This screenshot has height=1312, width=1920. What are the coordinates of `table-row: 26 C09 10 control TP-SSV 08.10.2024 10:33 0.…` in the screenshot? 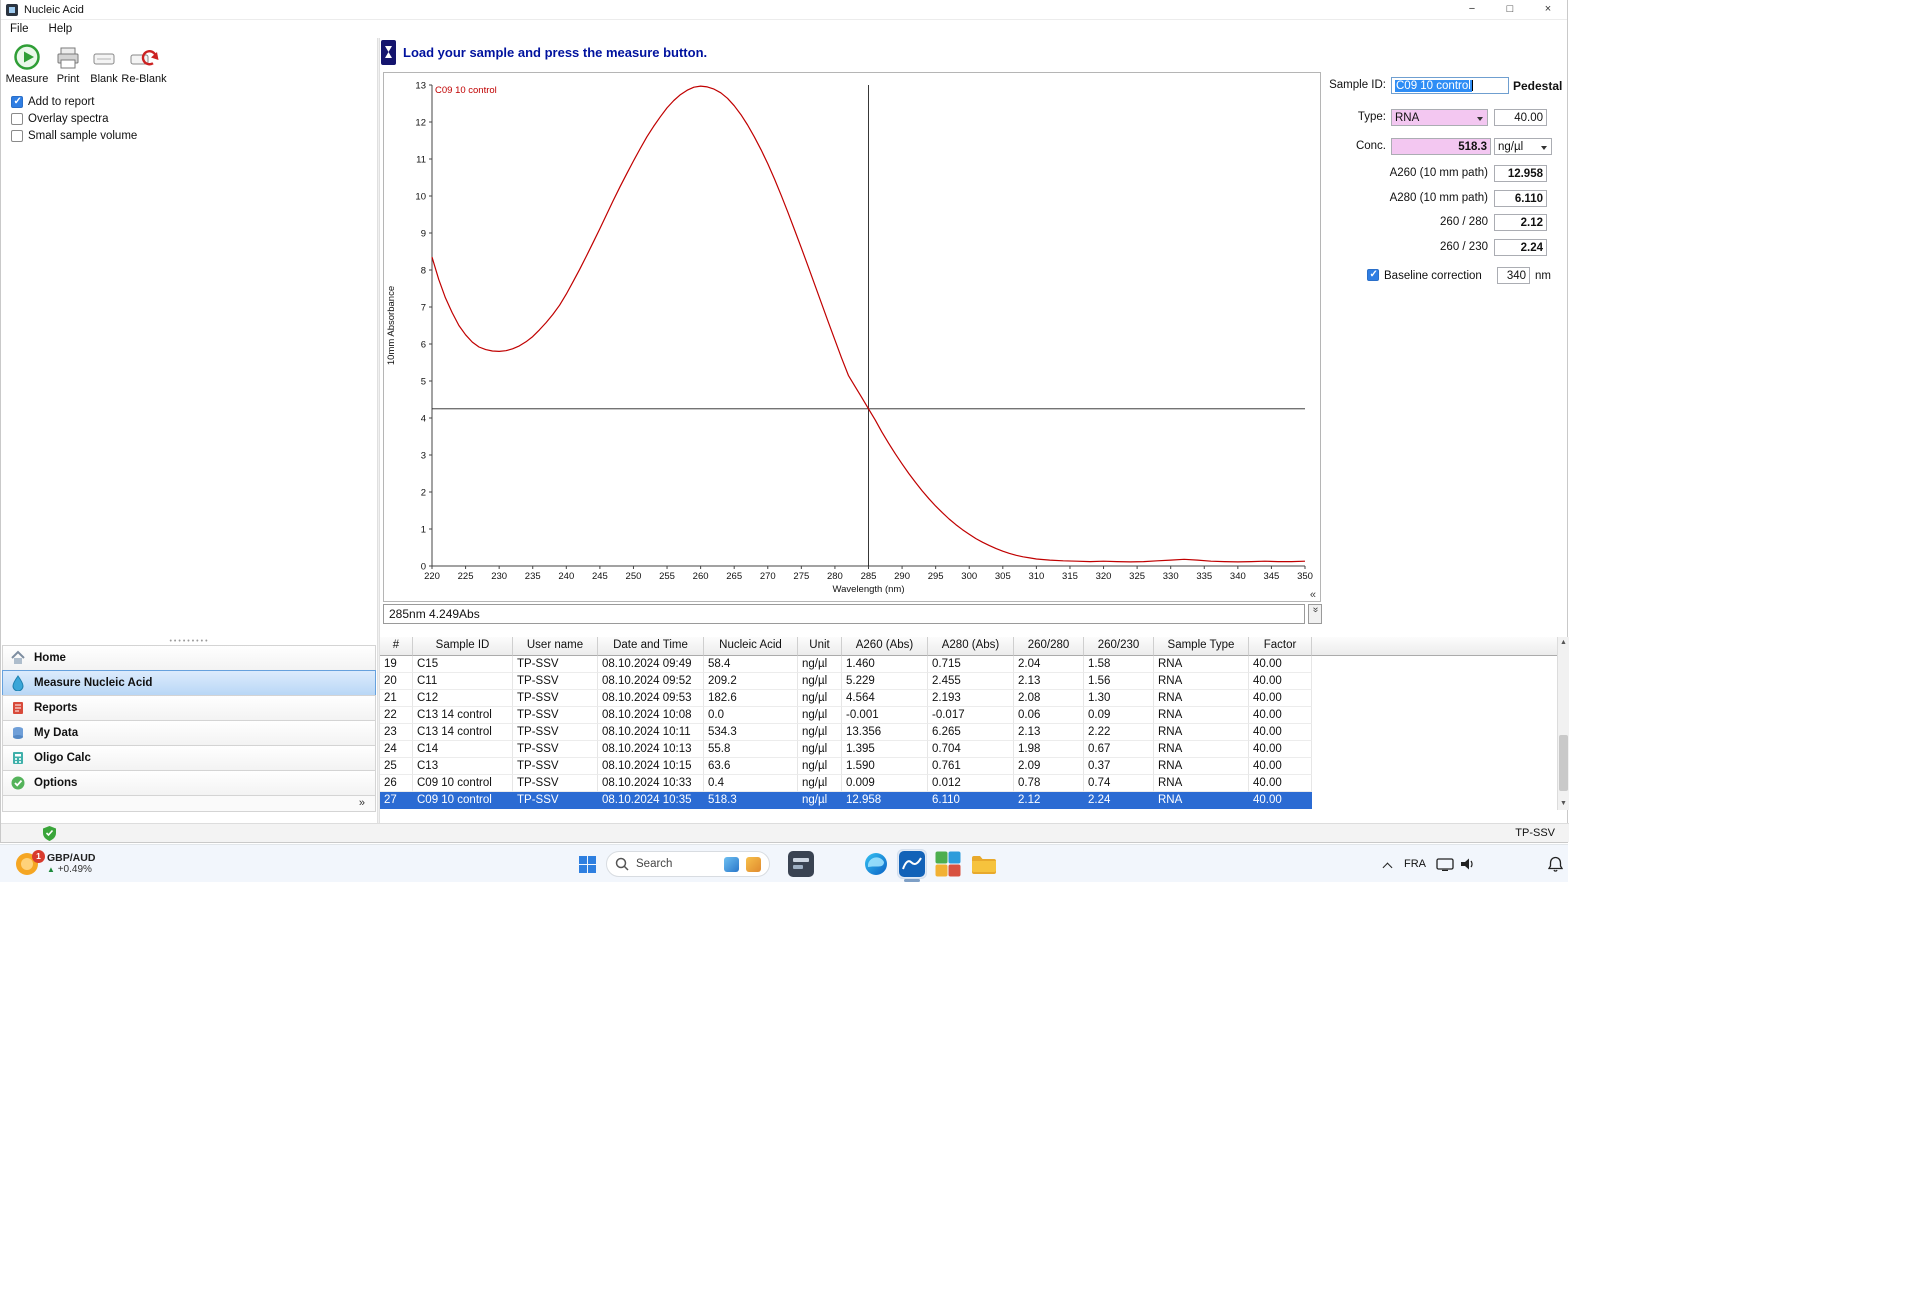 It's located at (846, 783).